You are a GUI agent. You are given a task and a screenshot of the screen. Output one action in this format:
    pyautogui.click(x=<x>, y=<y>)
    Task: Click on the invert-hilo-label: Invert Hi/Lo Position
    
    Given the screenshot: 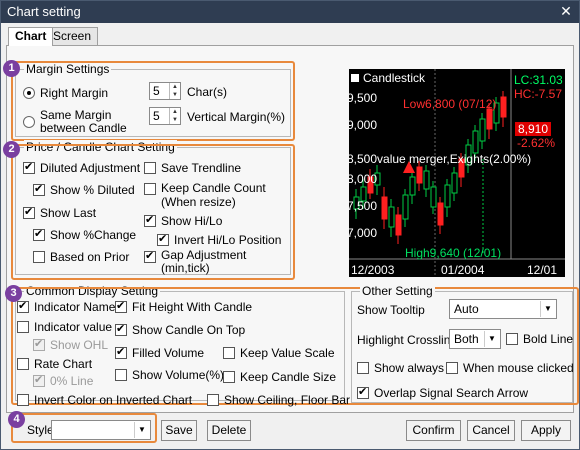 What is the action you would take?
    pyautogui.click(x=228, y=240)
    